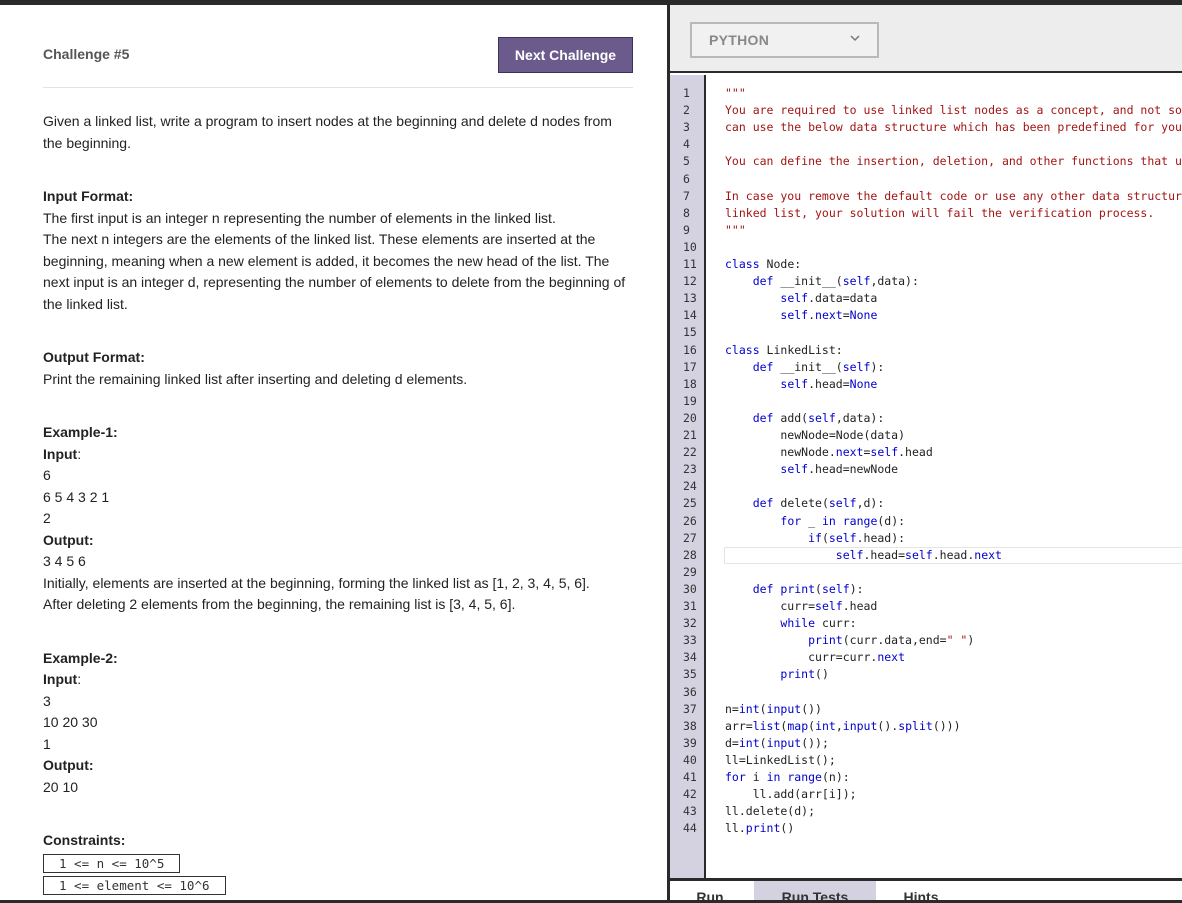 The width and height of the screenshot is (1182, 903). Describe the element at coordinates (690, 281) in the screenshot. I see `line-number: 12` at that location.